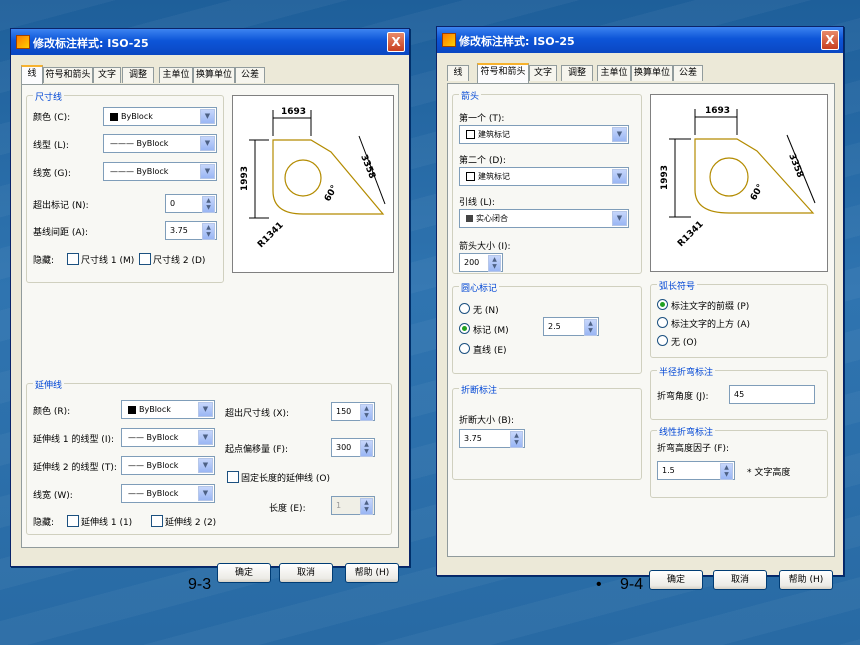 This screenshot has width=860, height=645. Describe the element at coordinates (155, 409) in the screenshot. I see `combo-value: ByBlock` at that location.